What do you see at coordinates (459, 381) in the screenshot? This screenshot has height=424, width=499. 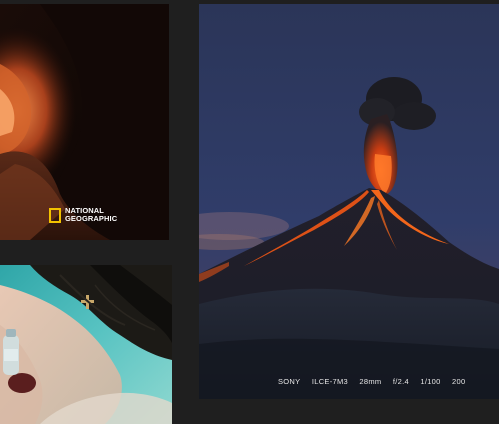 I see `exif-iso: 200` at bounding box center [459, 381].